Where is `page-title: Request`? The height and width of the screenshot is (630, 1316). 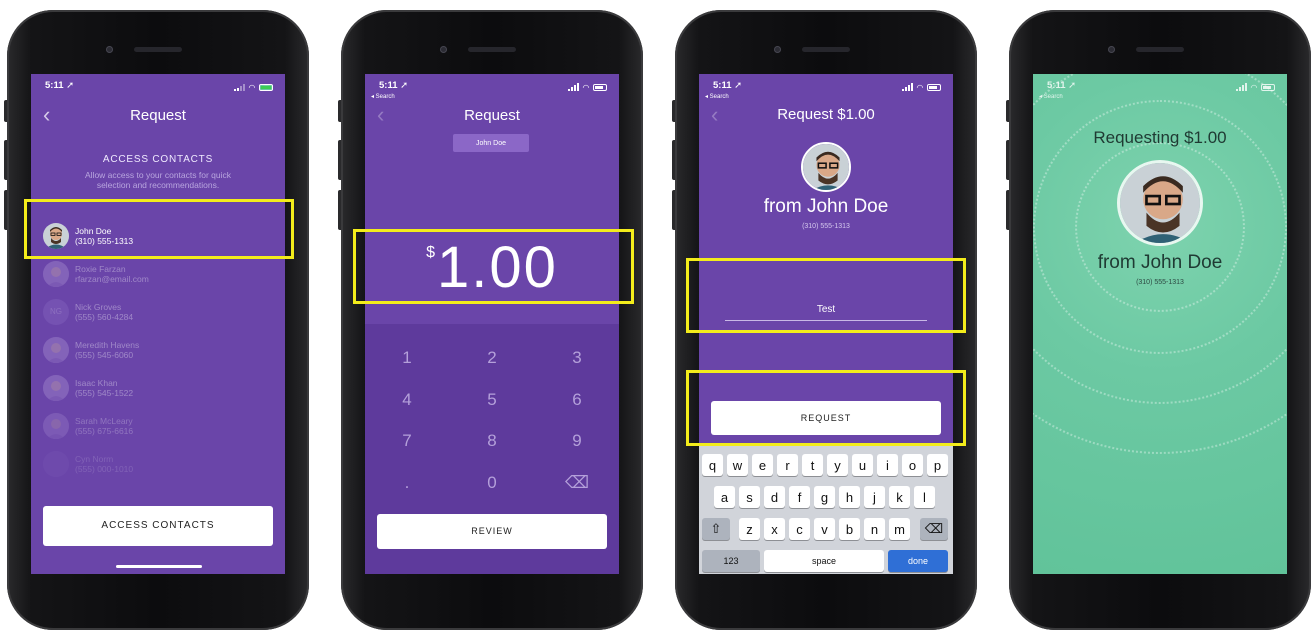
page-title: Request is located at coordinates (492, 115).